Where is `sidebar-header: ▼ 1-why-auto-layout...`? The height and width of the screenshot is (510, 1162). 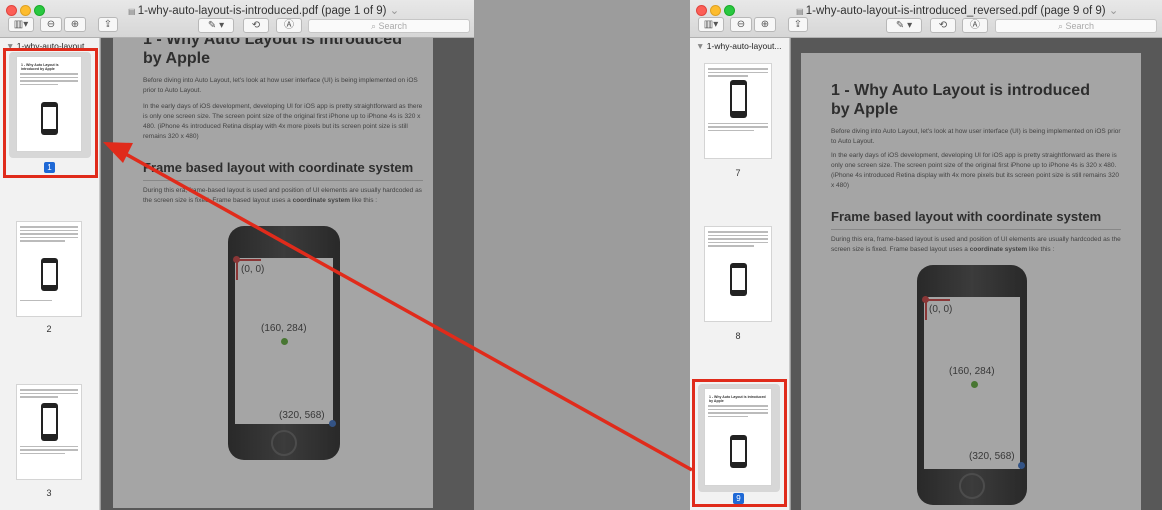 sidebar-header: ▼ 1-why-auto-layout... is located at coordinates (738, 46).